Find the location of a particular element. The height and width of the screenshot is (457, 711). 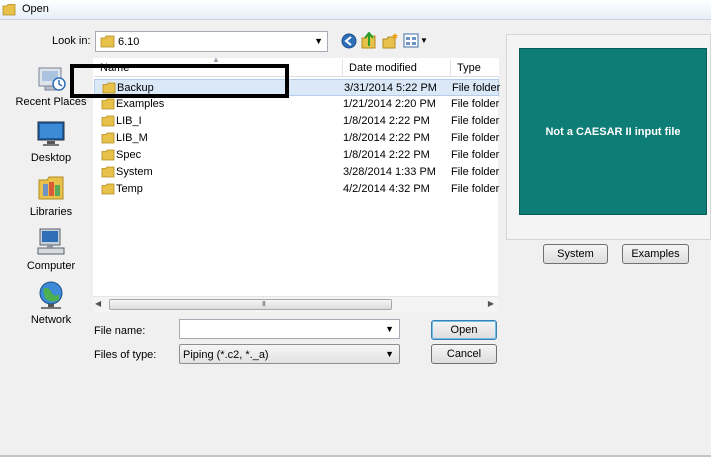

examples-button: Examples is located at coordinates (655, 254).